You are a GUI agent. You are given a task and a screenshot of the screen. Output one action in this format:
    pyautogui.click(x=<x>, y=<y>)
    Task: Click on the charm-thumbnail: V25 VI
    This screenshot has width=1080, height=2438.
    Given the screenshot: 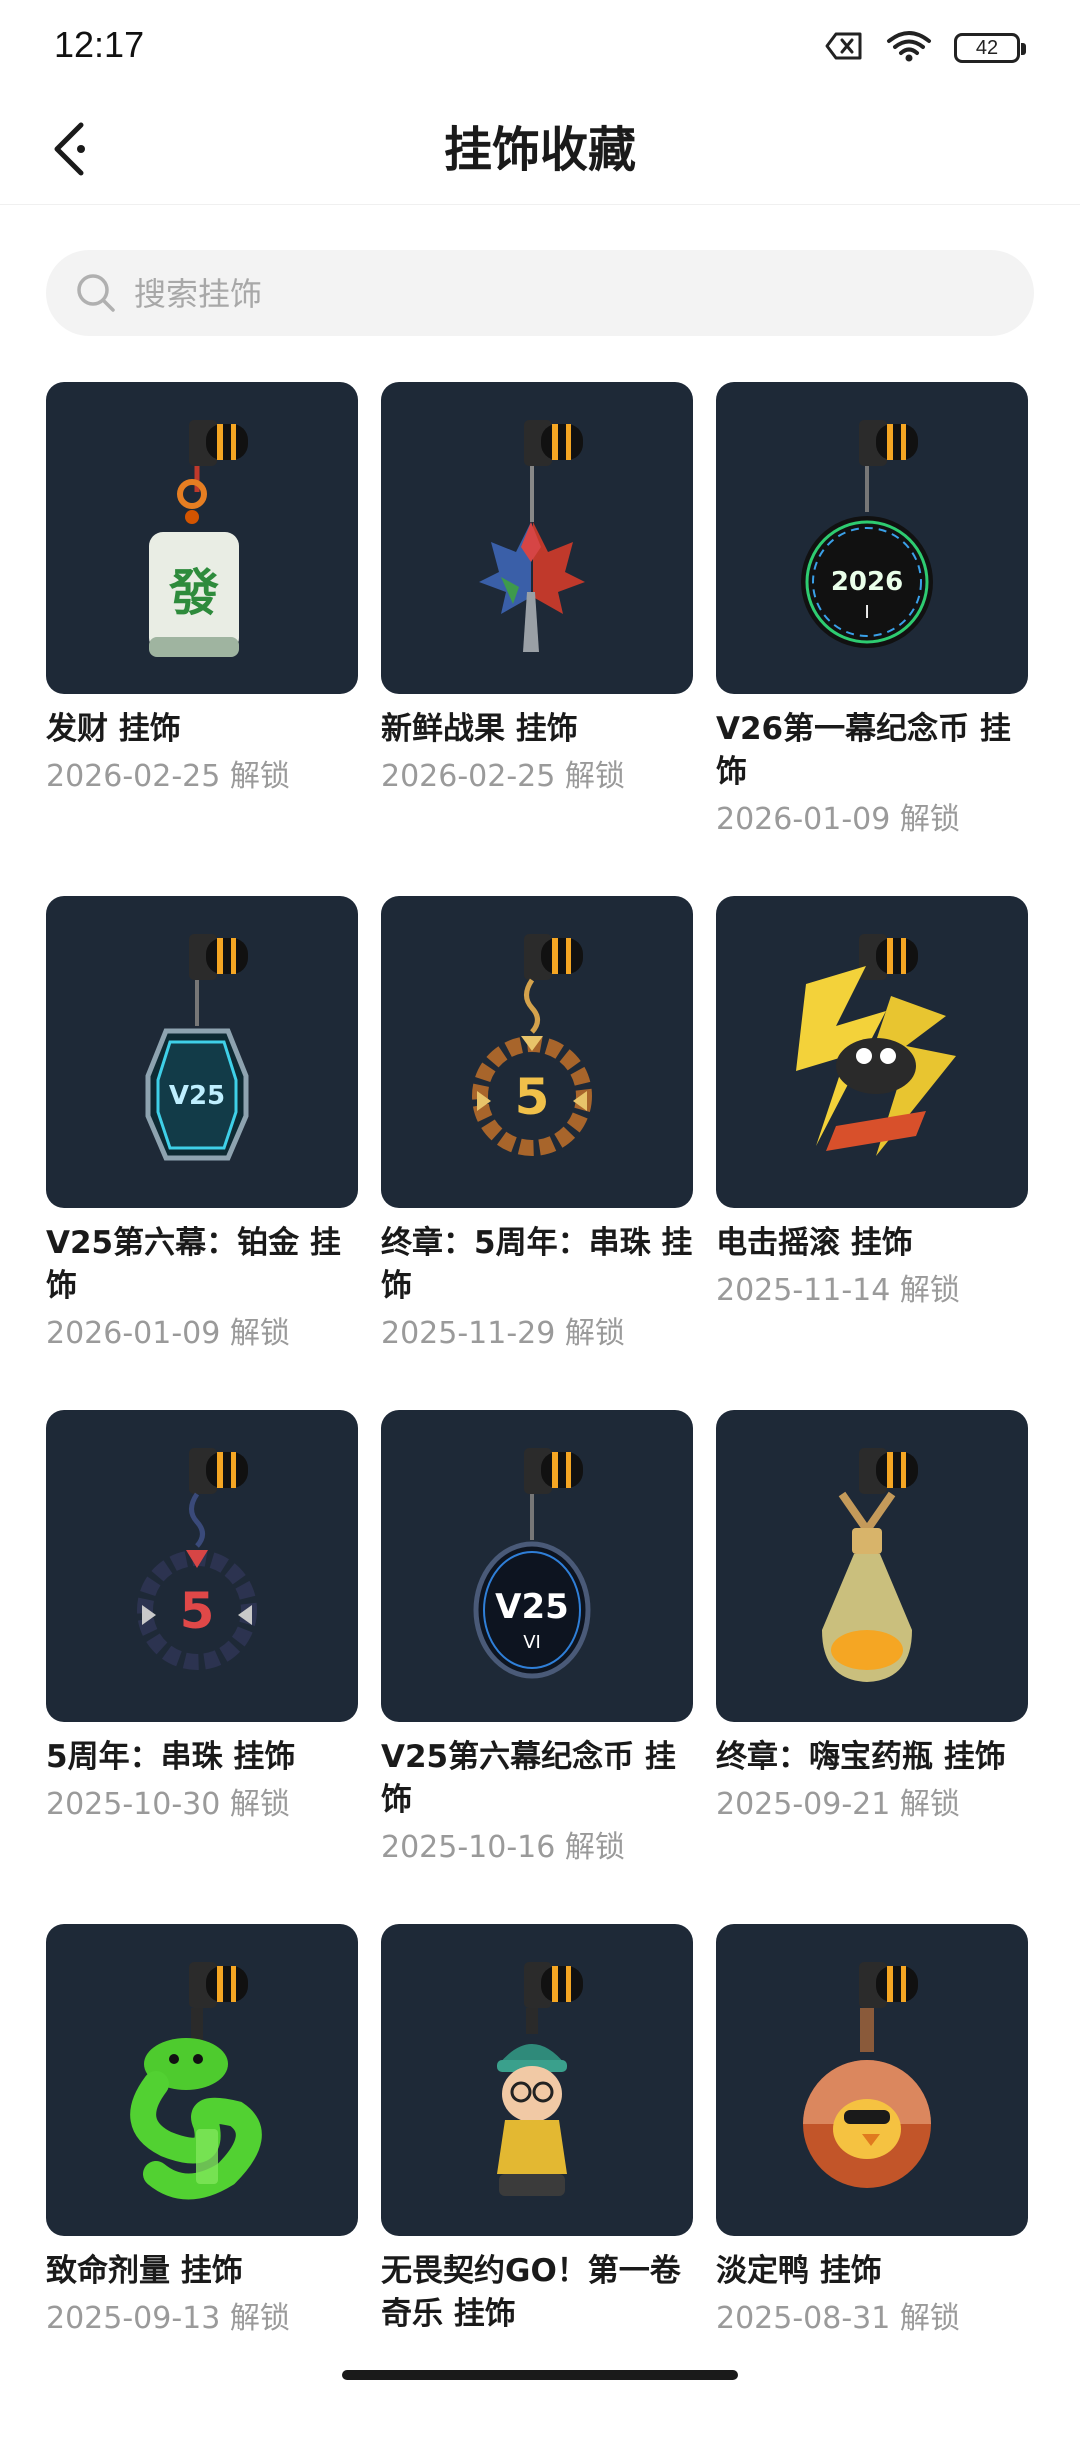 What is the action you would take?
    pyautogui.click(x=537, y=1566)
    